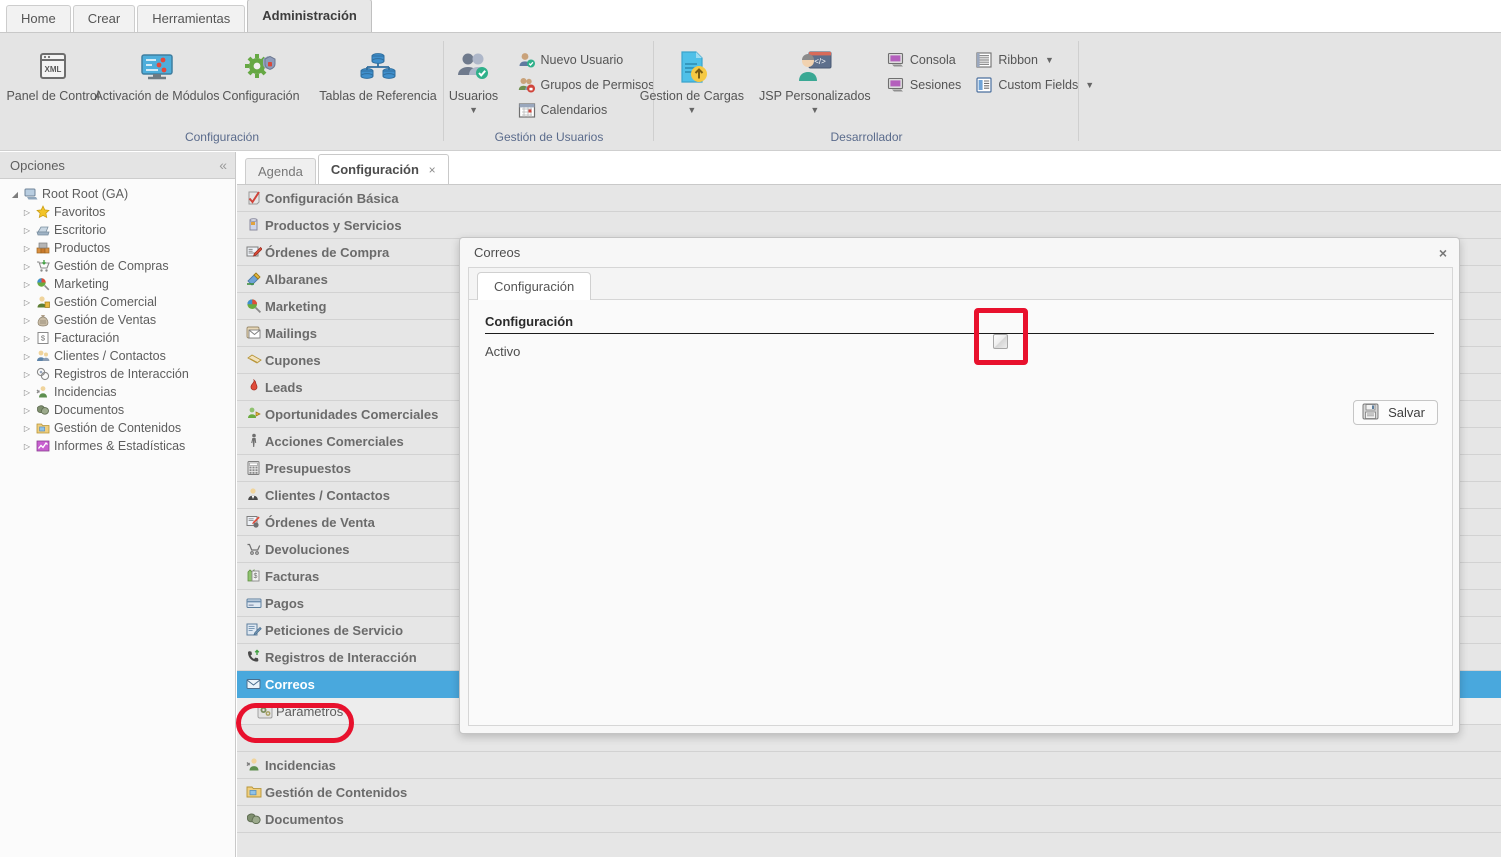 This screenshot has height=857, width=1501. I want to click on ribbon-dropdown-caret-icon: ▼, so click(1049, 60).